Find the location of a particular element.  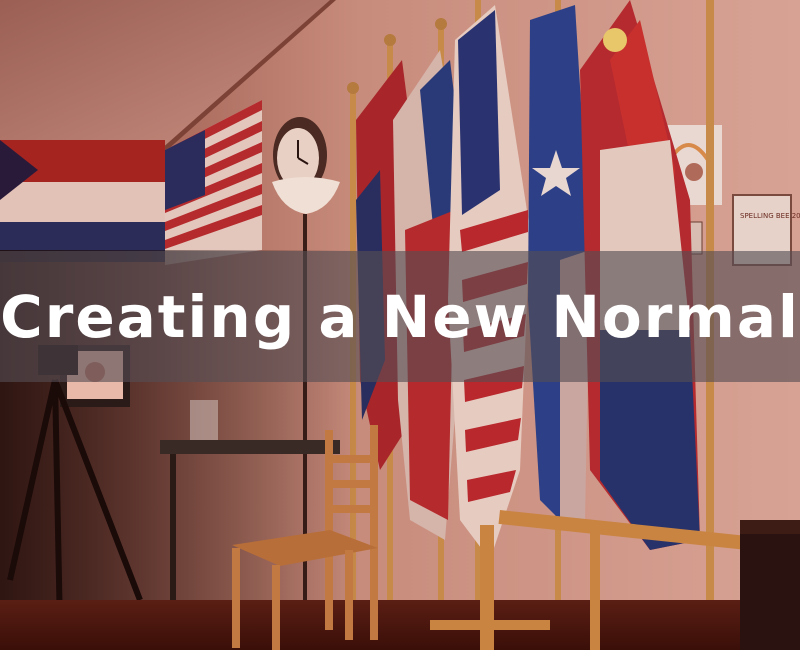

wall-flag-left is located at coordinates (82, 201).